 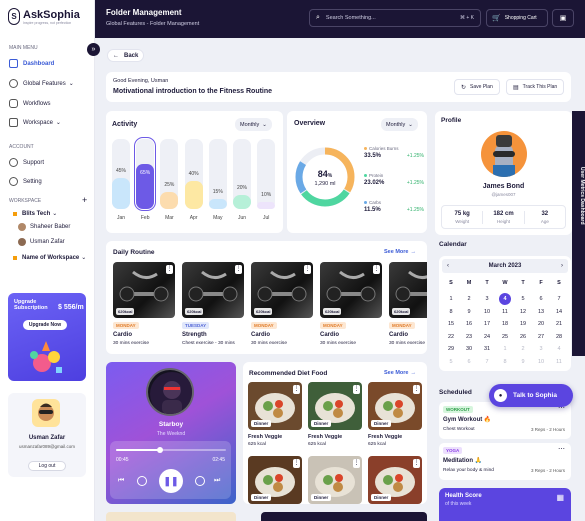 I want to click on bar-column-jul: 10%, so click(x=266, y=174).